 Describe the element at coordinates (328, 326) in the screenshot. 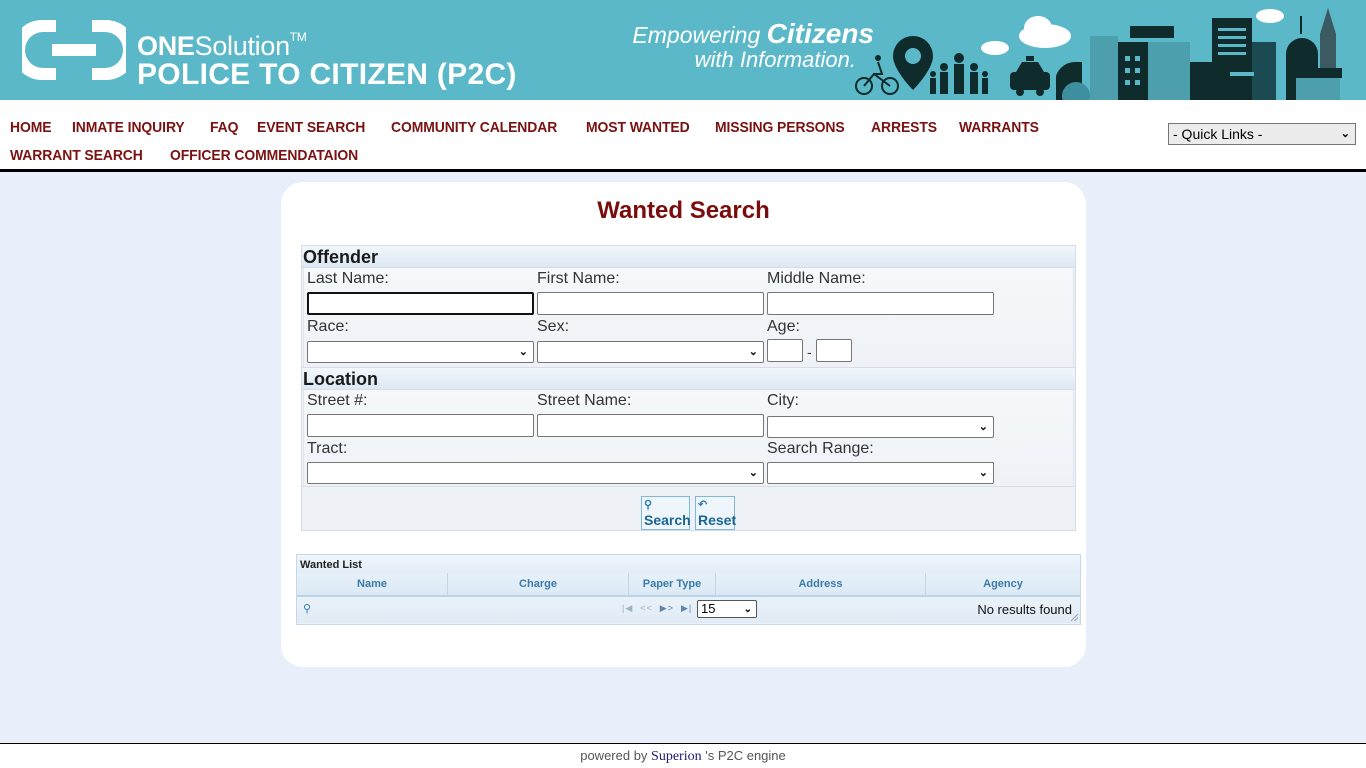

I see `race-label: Race:` at that location.